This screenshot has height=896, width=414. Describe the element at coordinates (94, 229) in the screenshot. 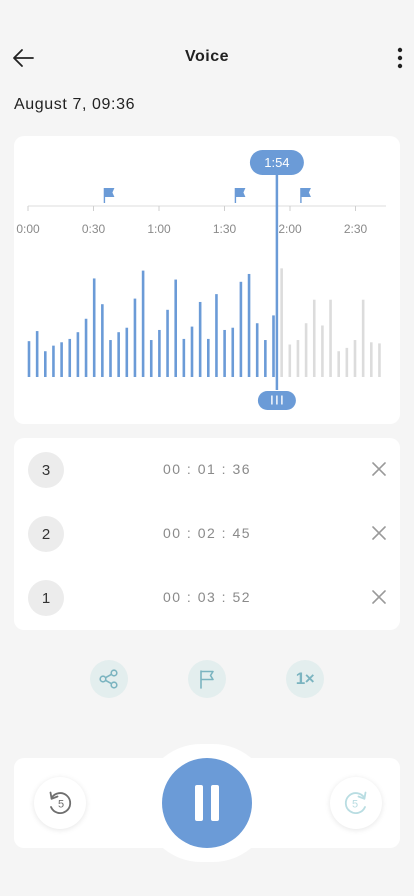

I see `timeline-tick-label: 0:30` at that location.